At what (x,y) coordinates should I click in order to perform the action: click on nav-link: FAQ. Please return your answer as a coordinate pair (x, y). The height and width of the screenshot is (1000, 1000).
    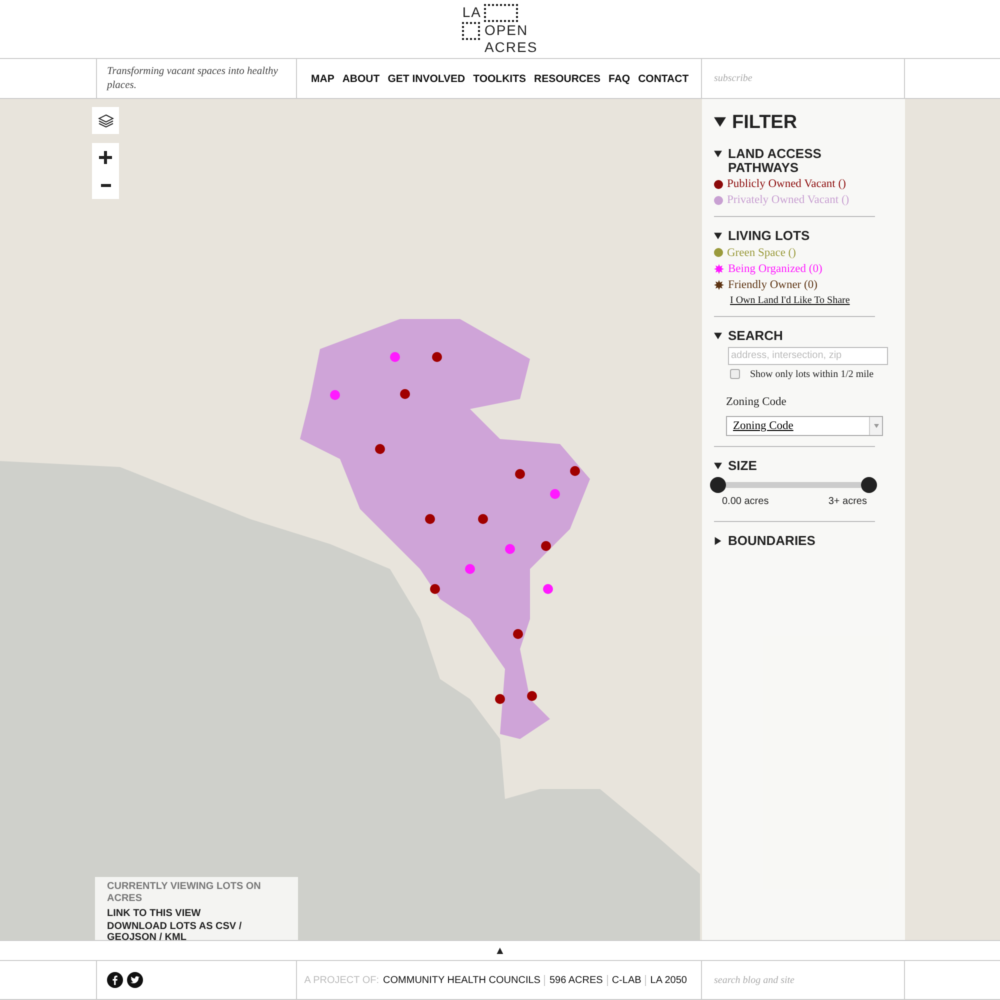
    Looking at the image, I should click on (619, 78).